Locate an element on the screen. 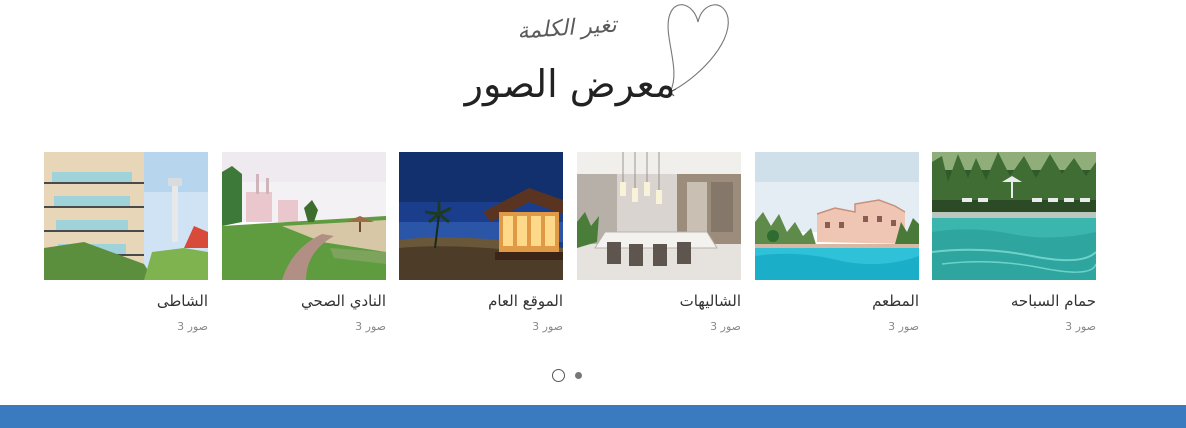 The image size is (1186, 428). beach-chalets-photo is located at coordinates (126, 216).